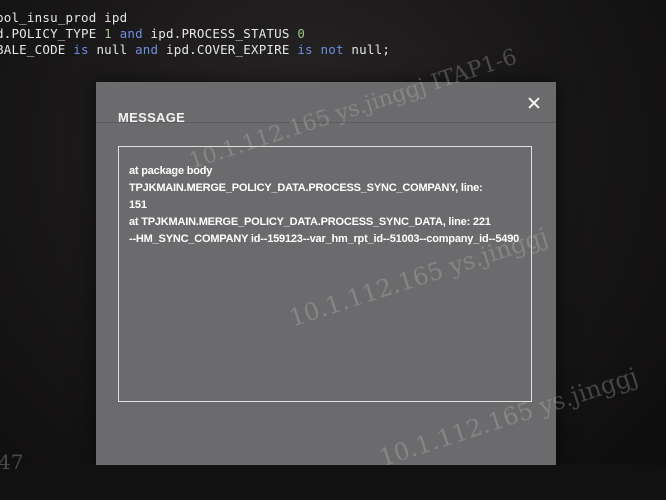  I want to click on code-line: pol_insu_prod ipd, so click(64, 17).